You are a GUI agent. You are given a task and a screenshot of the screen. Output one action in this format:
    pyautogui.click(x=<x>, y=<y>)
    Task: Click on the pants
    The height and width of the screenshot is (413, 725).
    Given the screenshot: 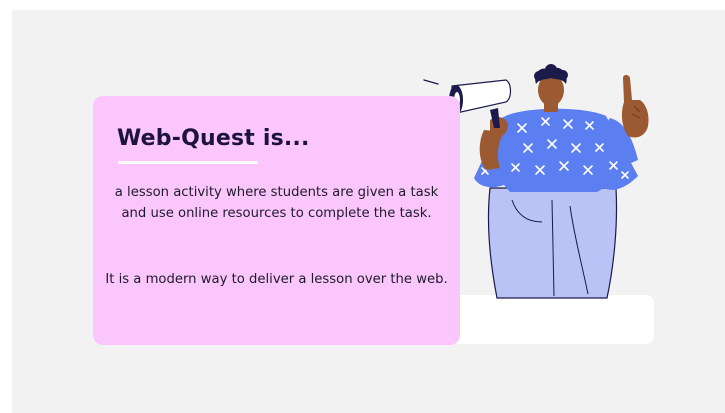 What is the action you would take?
    pyautogui.click(x=552, y=243)
    